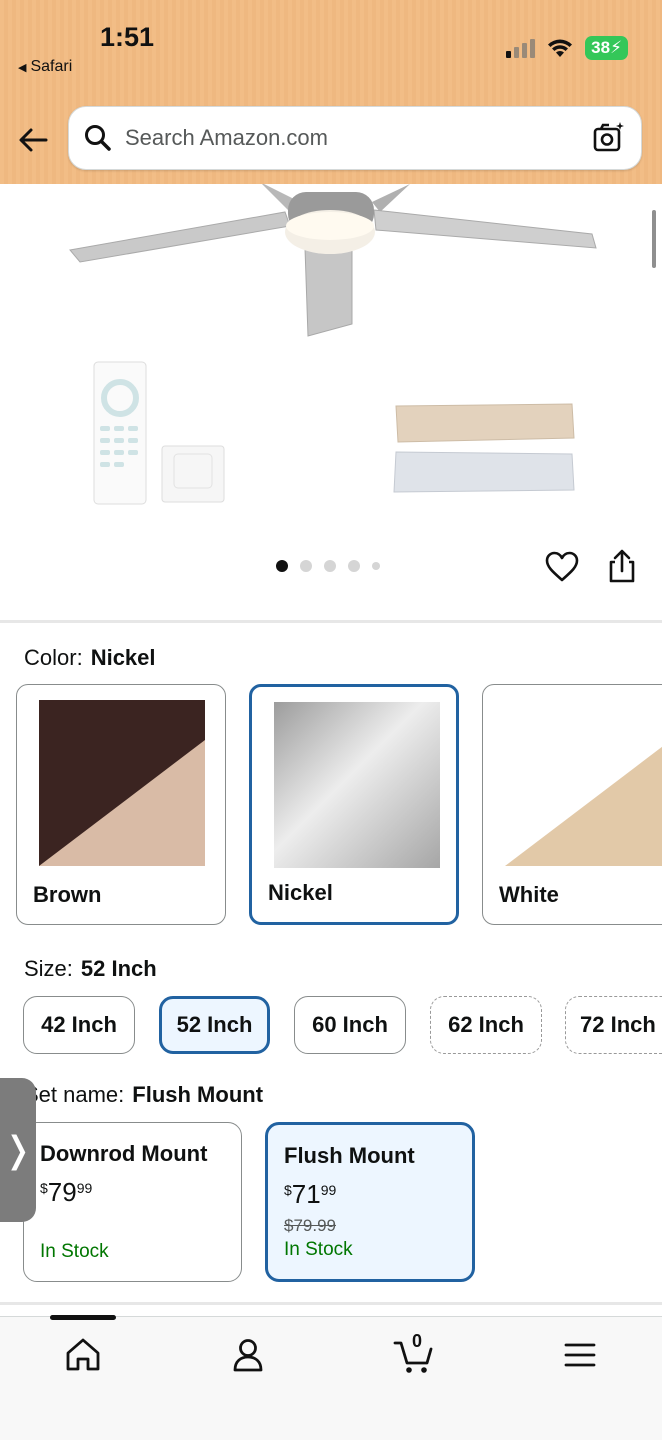 The height and width of the screenshot is (1440, 662). What do you see at coordinates (22, 67) in the screenshot?
I see `back-triangle-icon: ◀` at bounding box center [22, 67].